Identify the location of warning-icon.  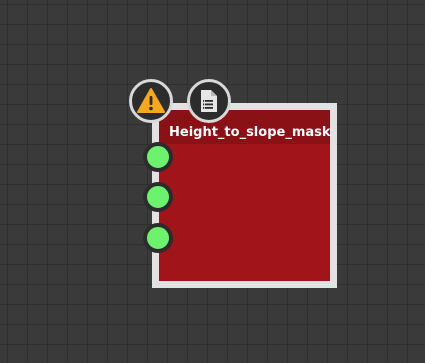
(151, 100).